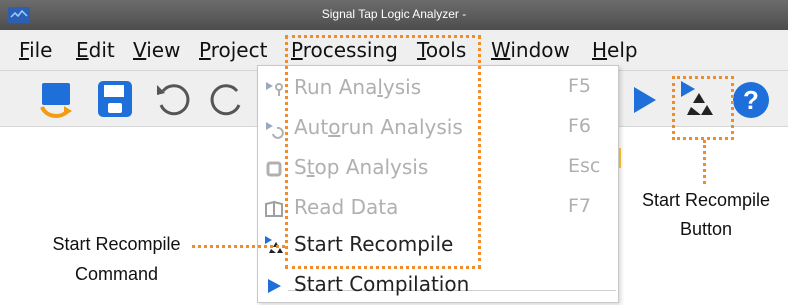 The height and width of the screenshot is (305, 788). I want to click on stop-analysis-icon, so click(274, 169).